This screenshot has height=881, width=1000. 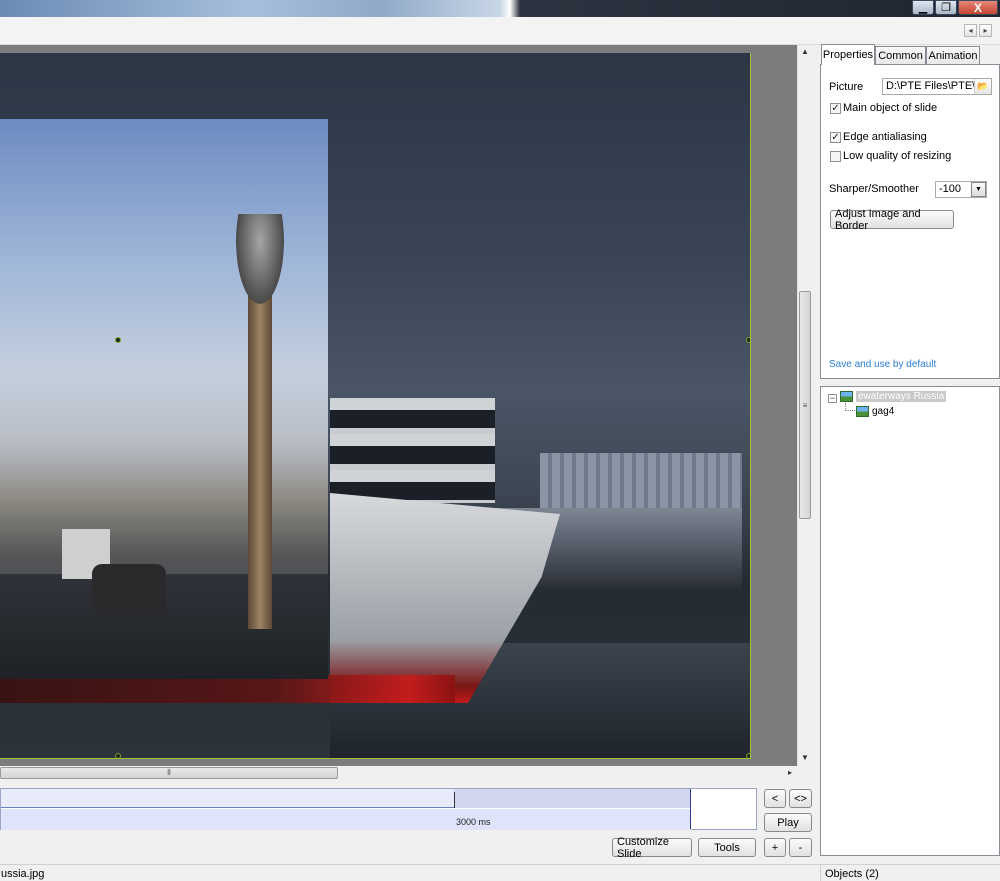 What do you see at coordinates (835, 137) in the screenshot?
I see `edge-antialiasing-checkbox: ✓` at bounding box center [835, 137].